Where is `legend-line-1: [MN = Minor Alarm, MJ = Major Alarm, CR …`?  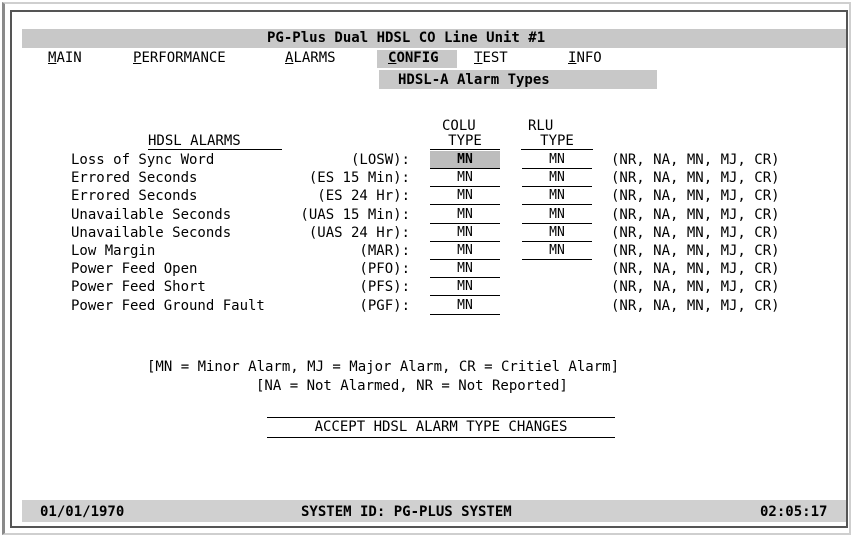
legend-line-1: [MN = Minor Alarm, MJ = Major Alarm, CR … is located at coordinates (383, 367).